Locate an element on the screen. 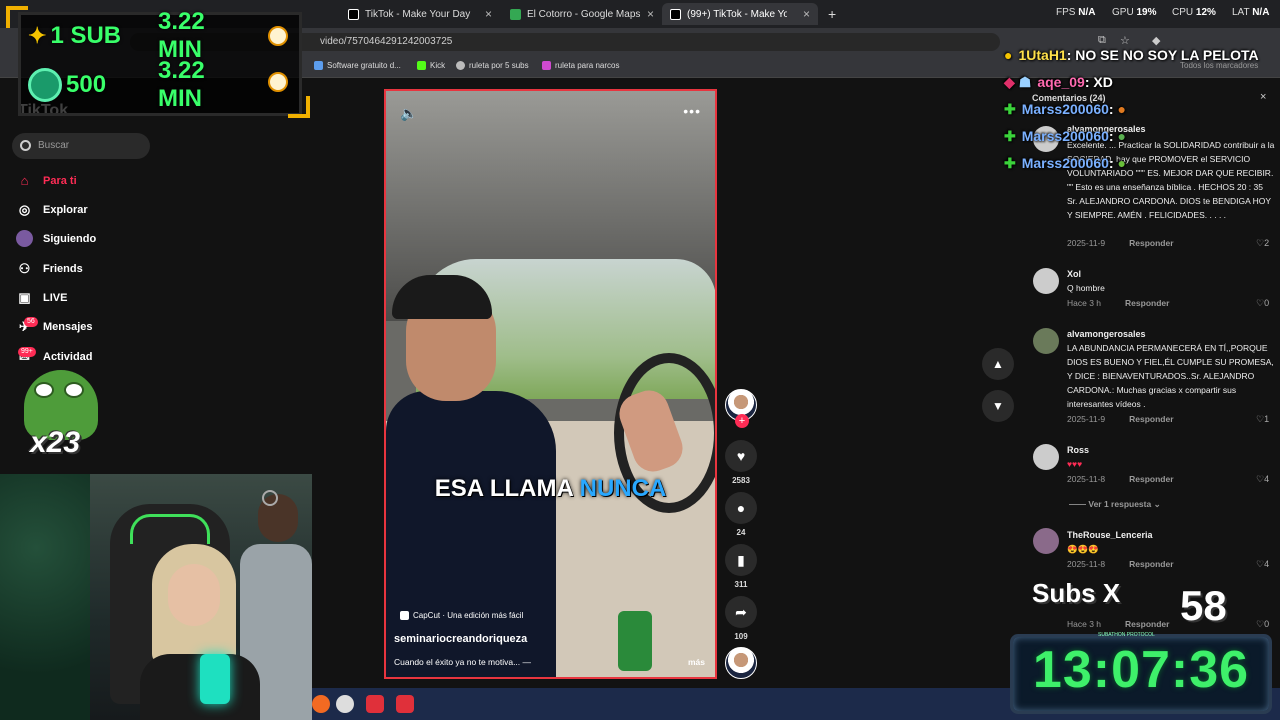 The image size is (1280, 720). maps-favicon-icon is located at coordinates (515, 14).